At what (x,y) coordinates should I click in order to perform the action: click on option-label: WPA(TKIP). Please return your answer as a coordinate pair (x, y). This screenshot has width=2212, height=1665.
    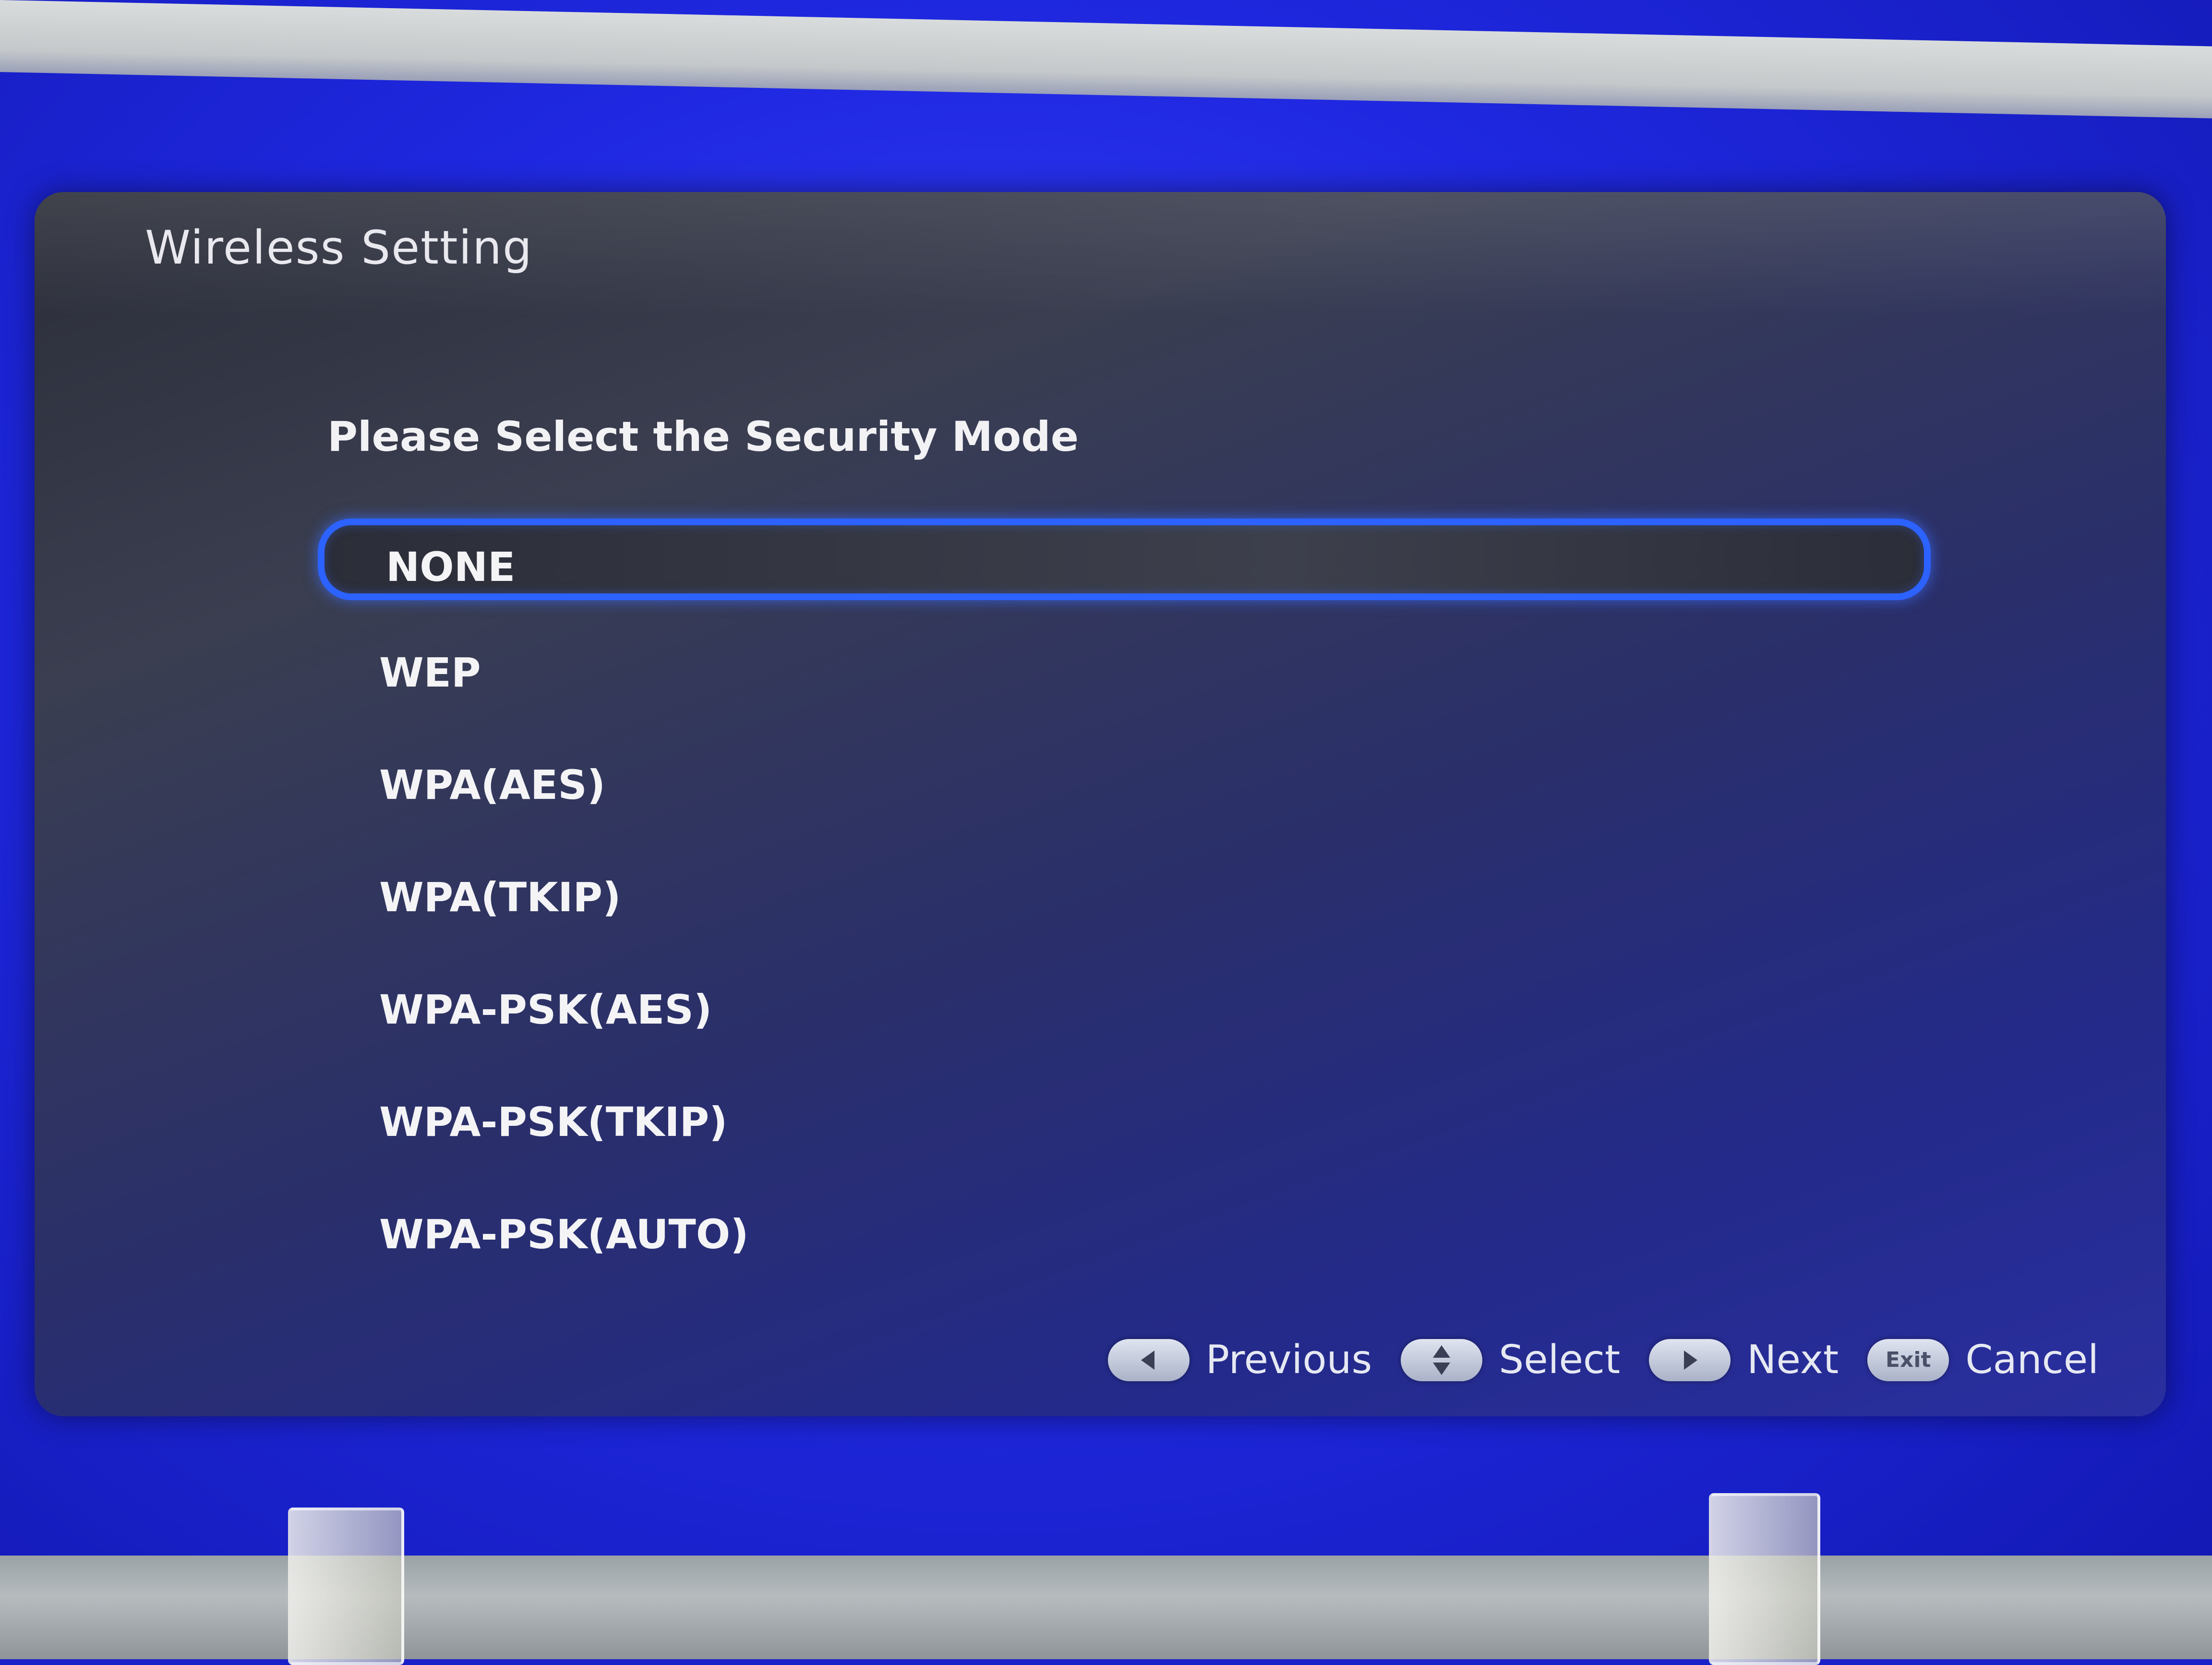
    Looking at the image, I should click on (500, 897).